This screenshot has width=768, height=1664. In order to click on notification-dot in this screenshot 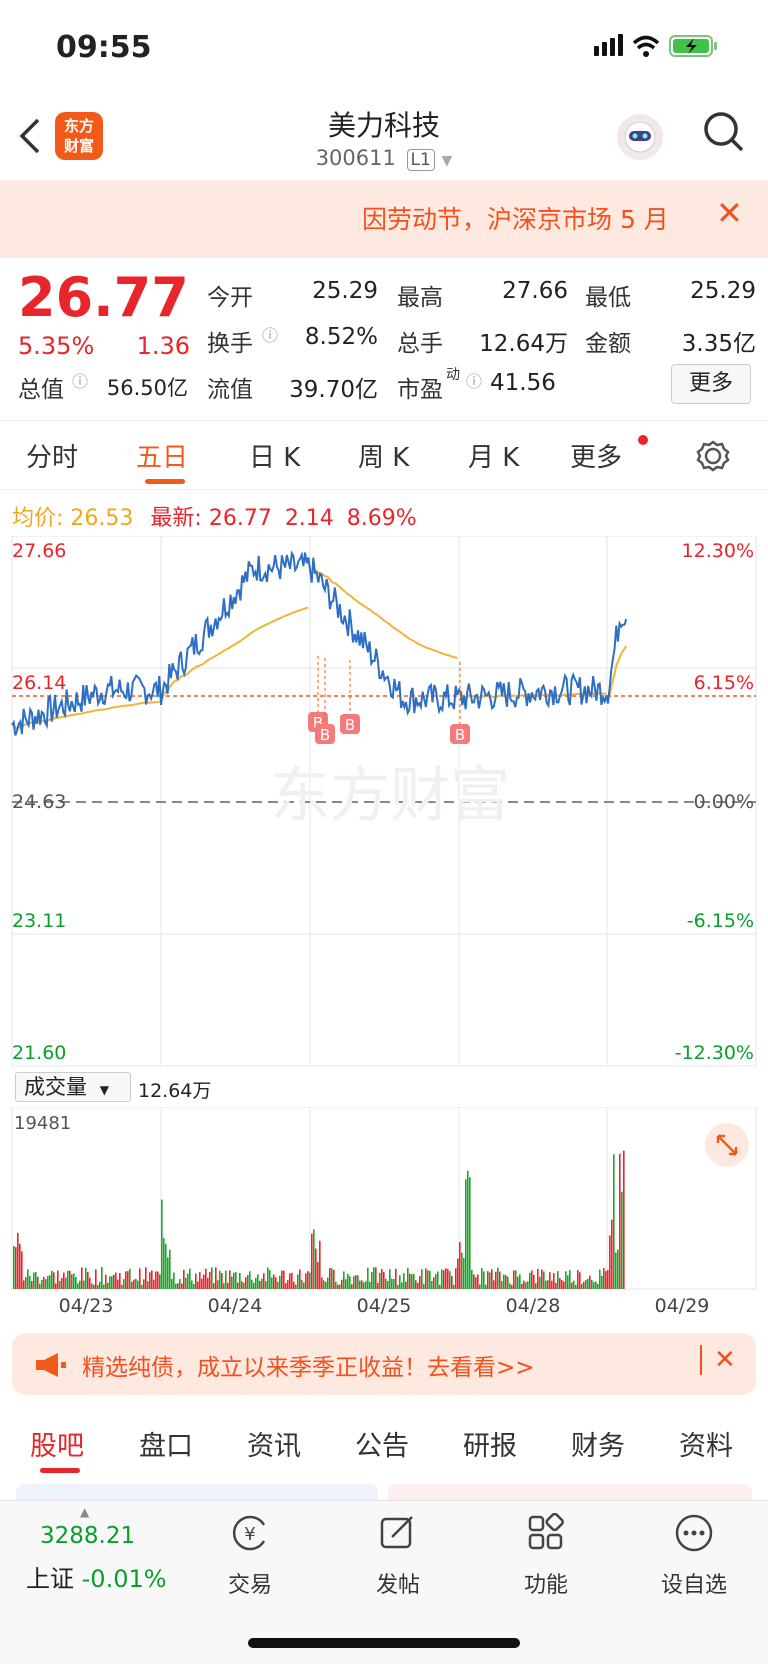, I will do `click(643, 440)`.